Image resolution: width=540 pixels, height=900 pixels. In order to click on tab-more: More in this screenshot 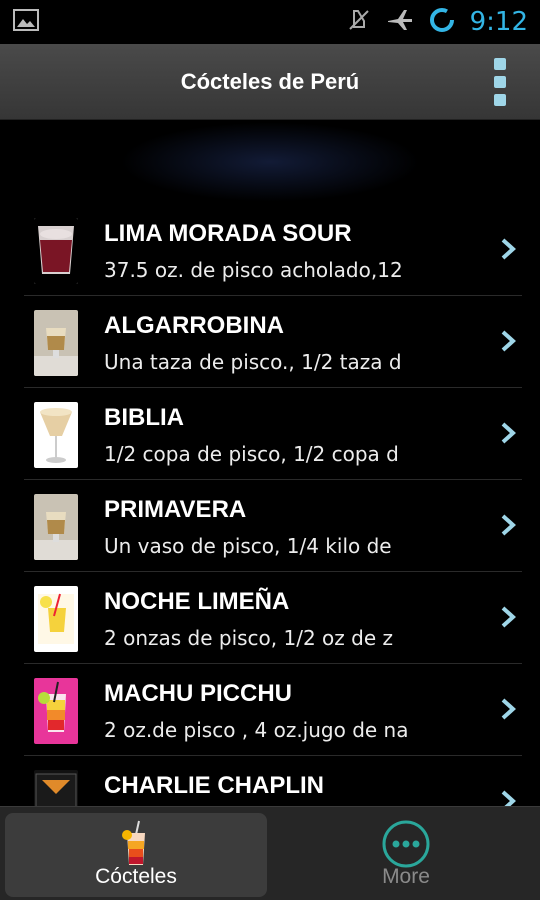, I will do `click(406, 855)`.